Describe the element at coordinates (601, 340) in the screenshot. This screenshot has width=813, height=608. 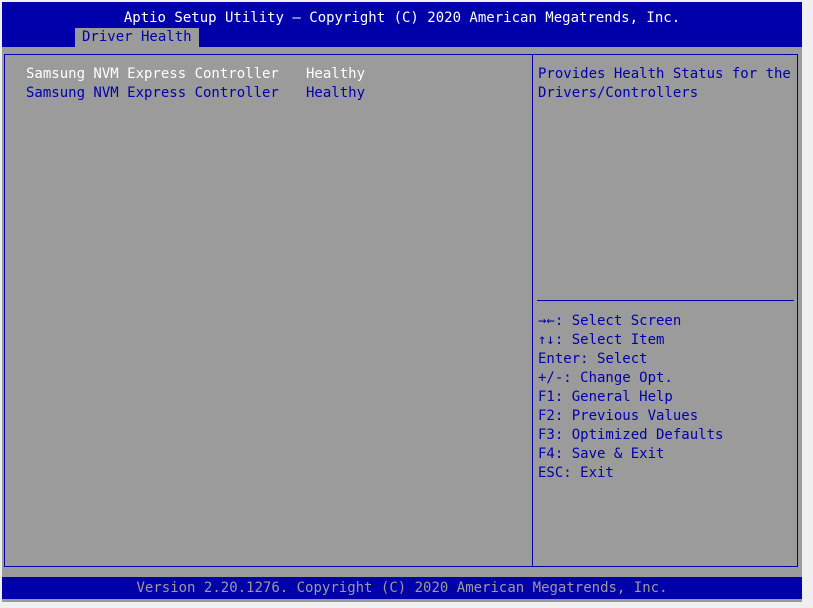
I see `key-select-item: ↑↓: Select Item` at that location.